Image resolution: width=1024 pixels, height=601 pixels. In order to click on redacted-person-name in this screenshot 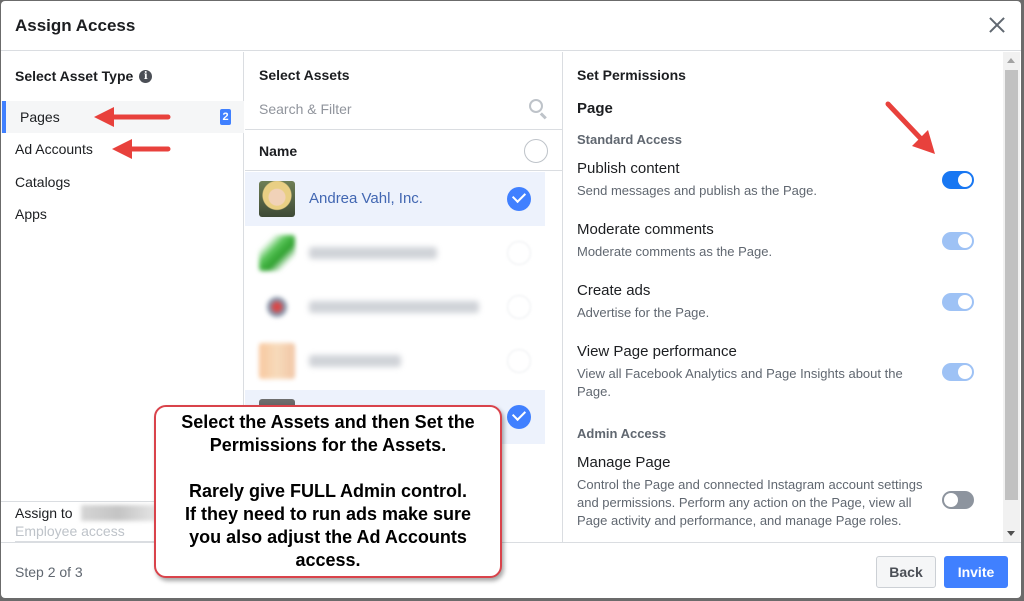, I will do `click(118, 513)`.